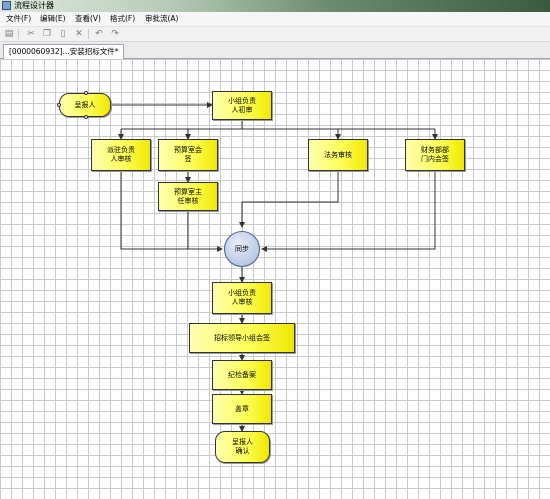 This screenshot has height=499, width=550. I want to click on save-icon: ▤, so click(9, 34).